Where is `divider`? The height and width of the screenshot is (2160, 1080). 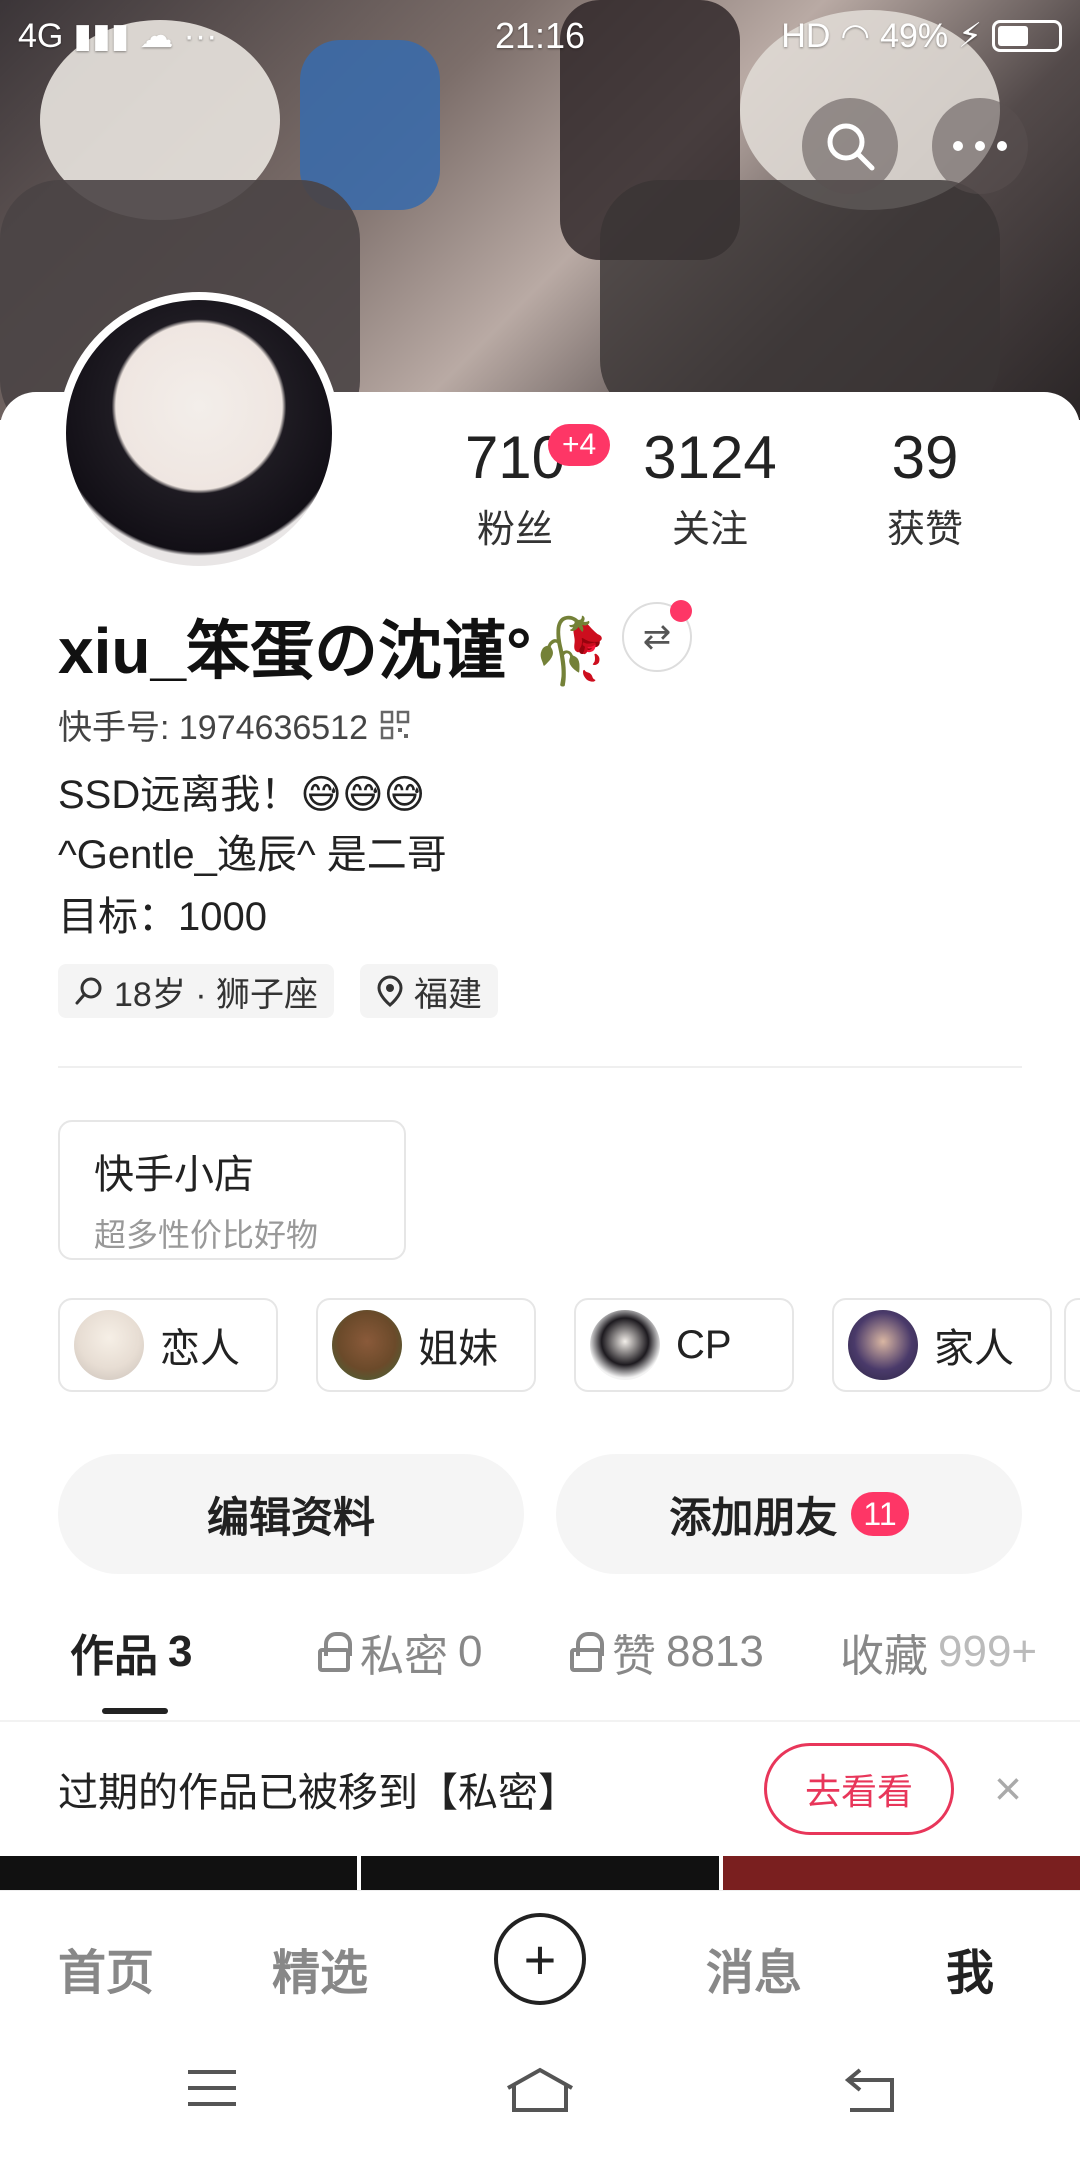 divider is located at coordinates (540, 1067).